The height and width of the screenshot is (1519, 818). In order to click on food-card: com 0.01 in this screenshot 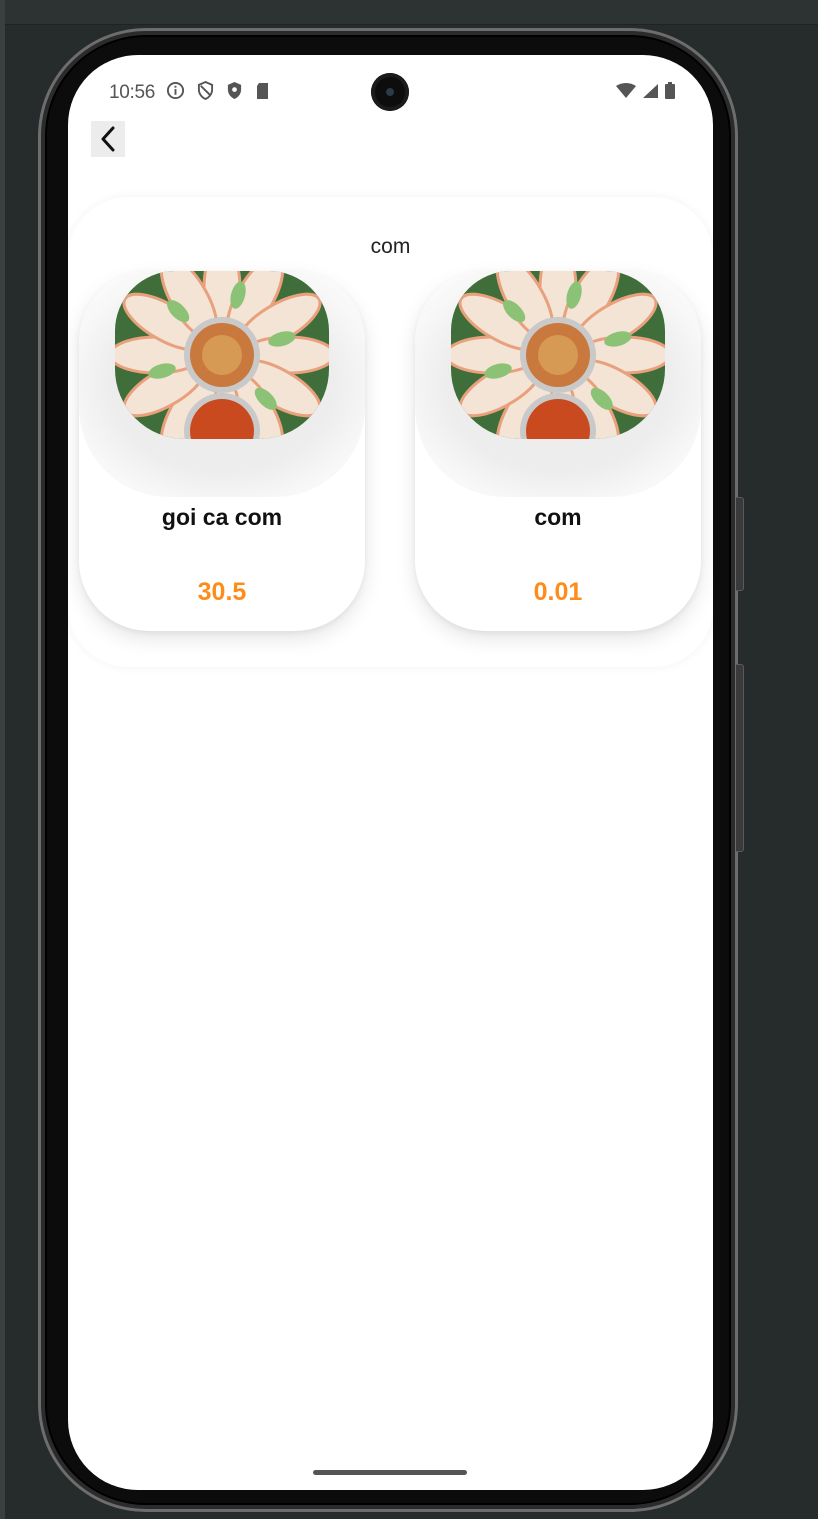, I will do `click(558, 451)`.